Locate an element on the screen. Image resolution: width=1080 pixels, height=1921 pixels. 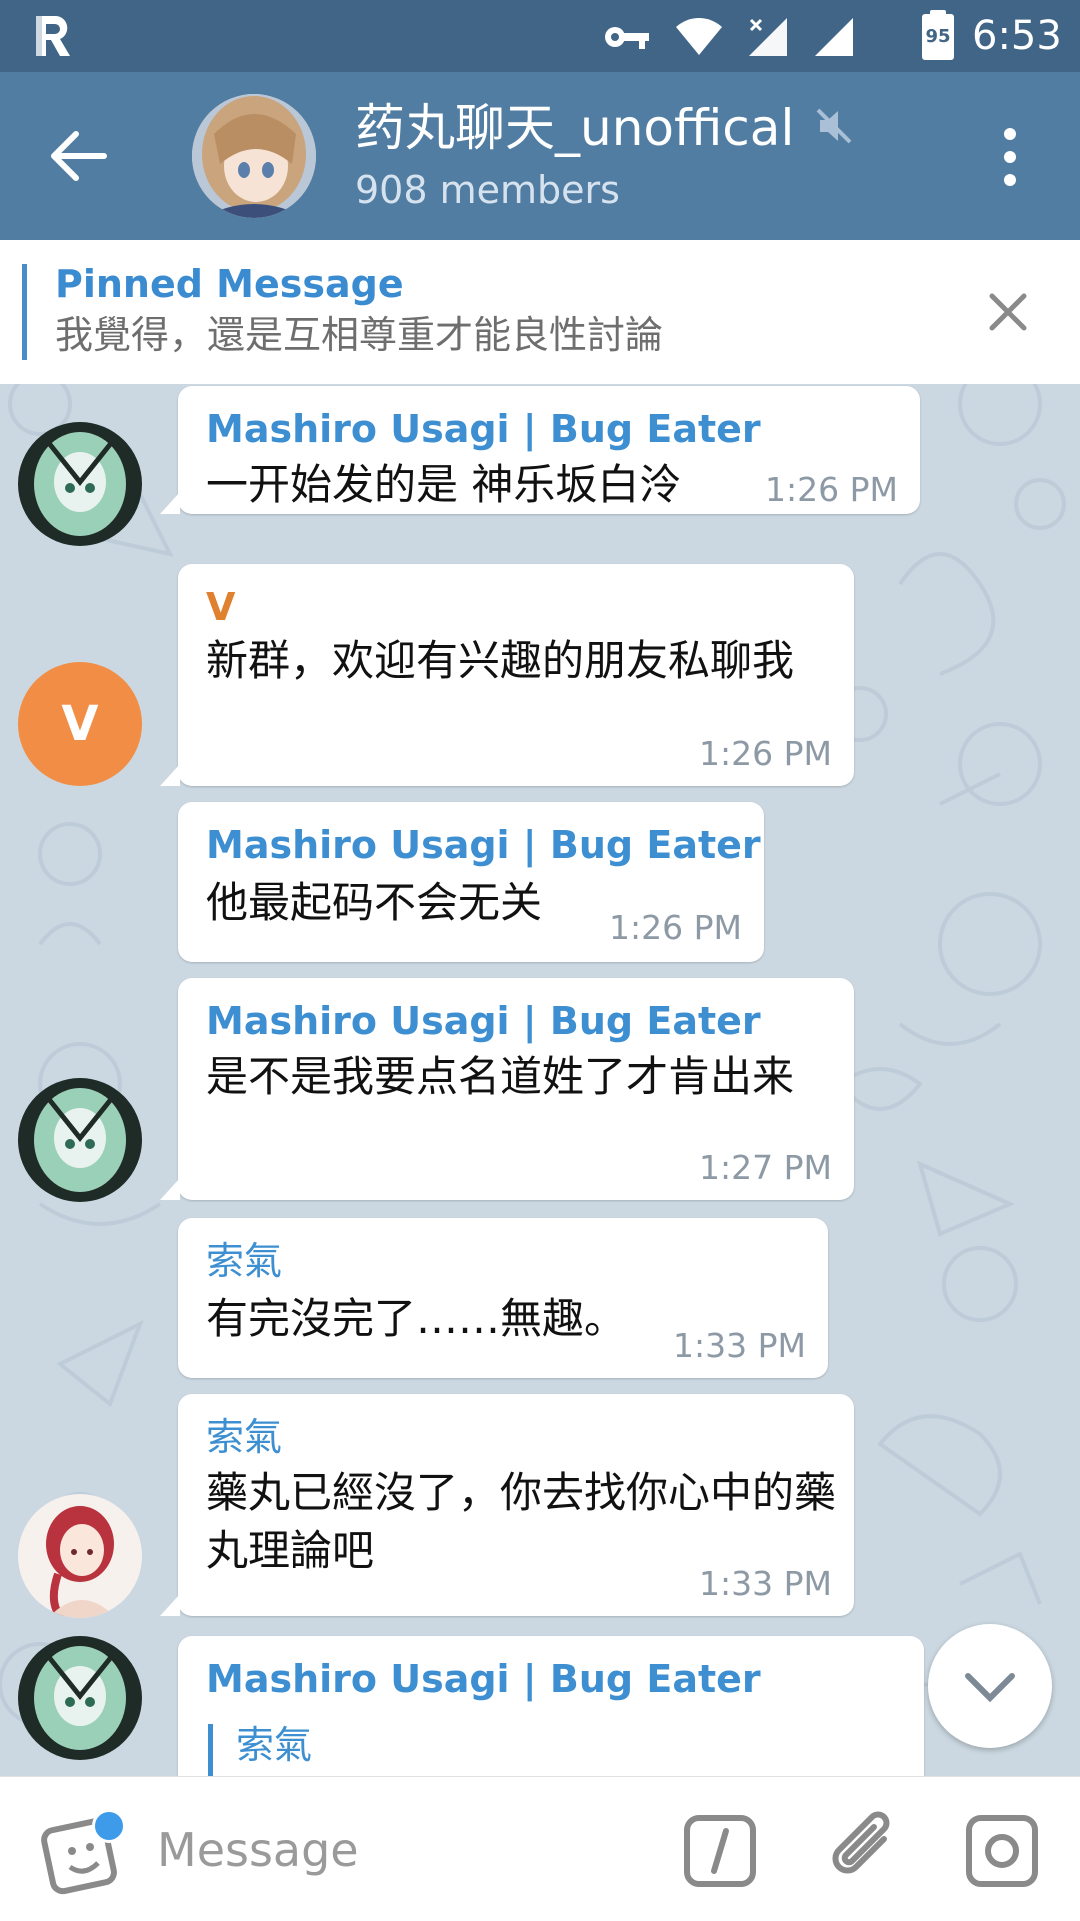
message-bubble: Mashiro Usagi | Bug Eater 索氣 is located at coordinates (551, 1706).